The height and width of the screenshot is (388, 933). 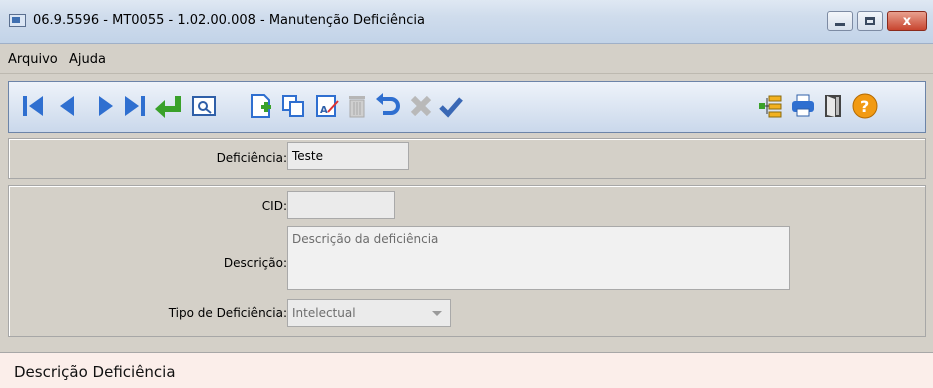 I want to click on previous-record-button, so click(x=68, y=106).